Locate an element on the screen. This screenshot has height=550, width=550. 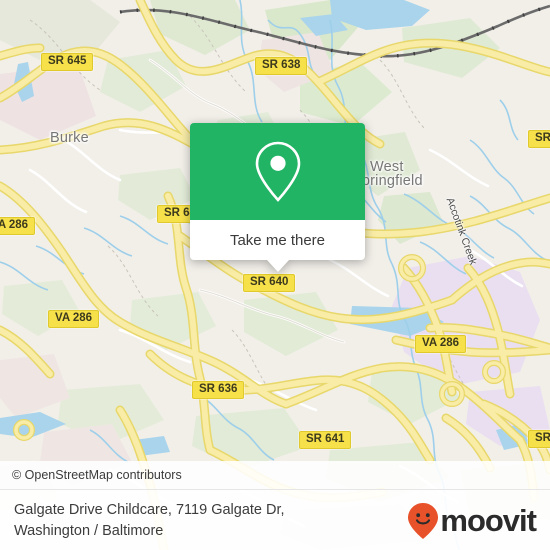
popup-cta-label: Take me there is located at coordinates (277, 240).